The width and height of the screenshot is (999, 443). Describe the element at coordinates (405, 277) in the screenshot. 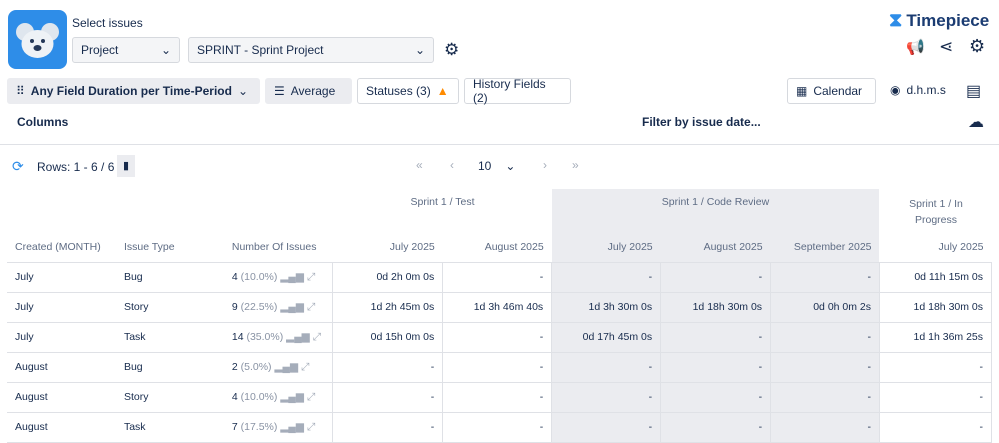

I see `duration-cell: 0d 2h 0m 0s` at that location.